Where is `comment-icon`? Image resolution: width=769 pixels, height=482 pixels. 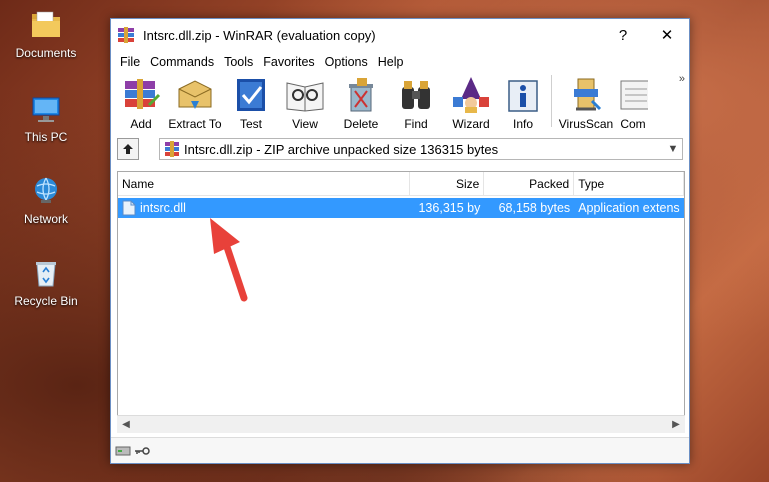 comment-icon is located at coordinates (634, 95).